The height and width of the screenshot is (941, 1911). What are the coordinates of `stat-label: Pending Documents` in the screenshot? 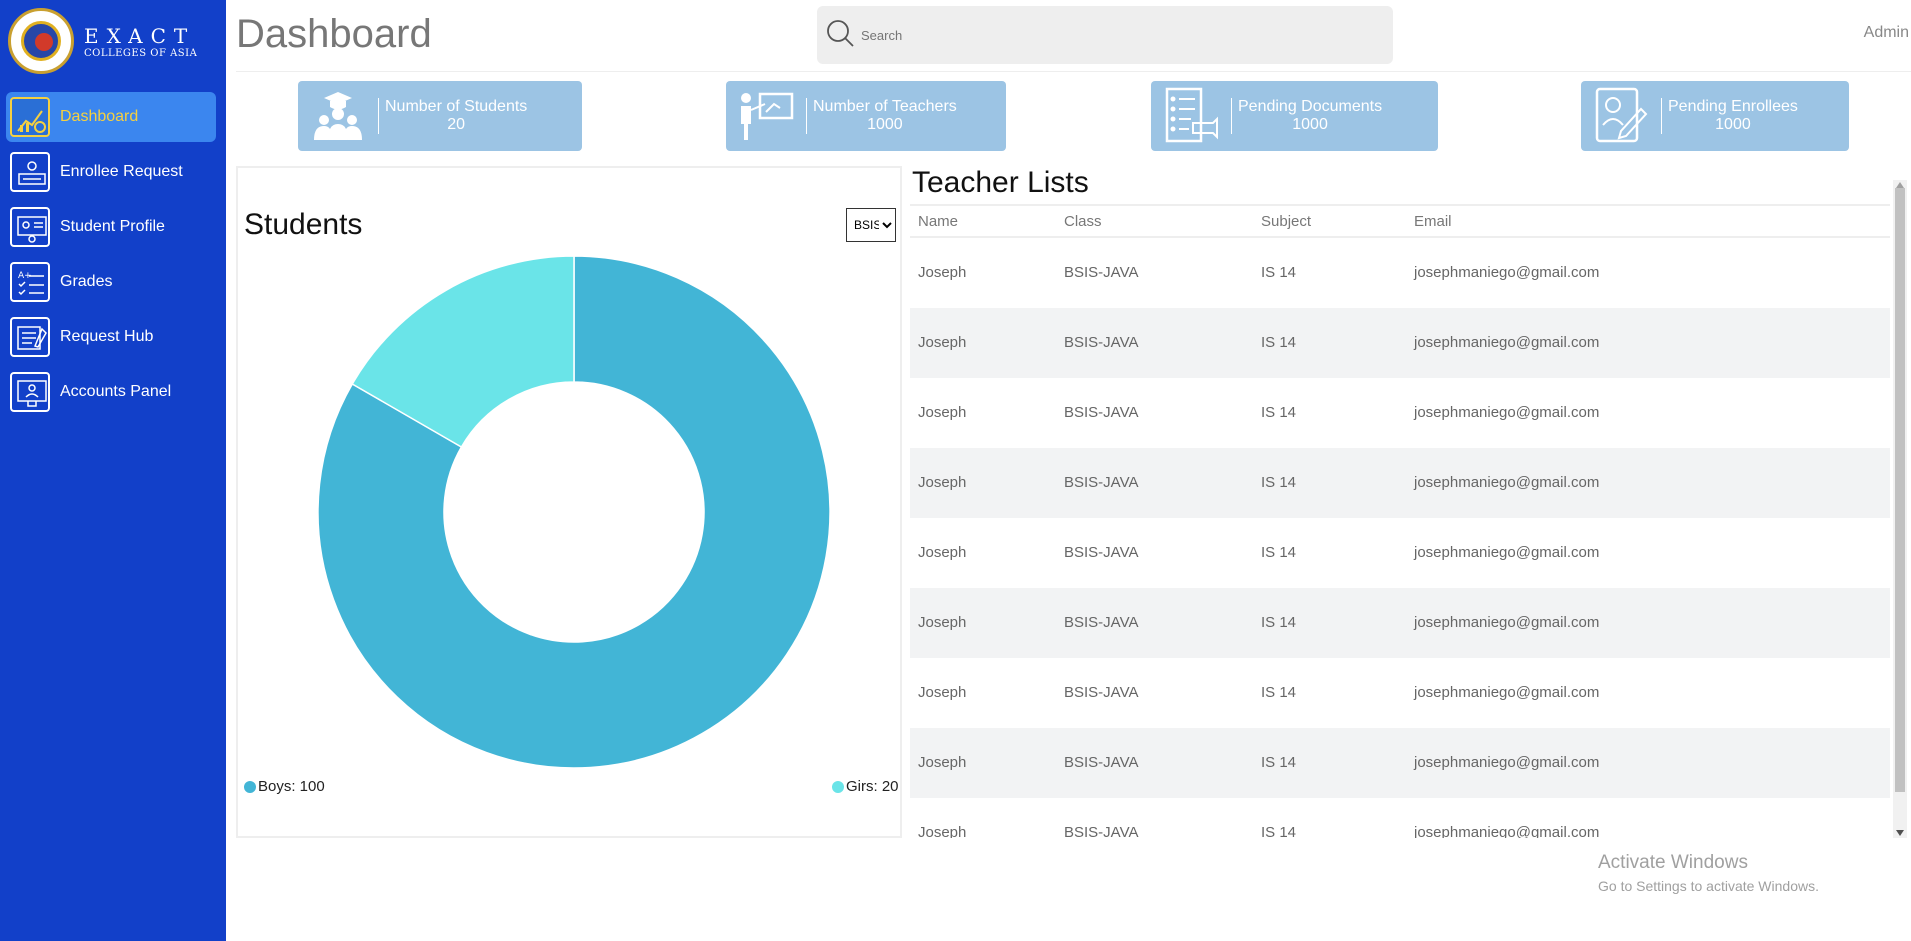 It's located at (1310, 106).